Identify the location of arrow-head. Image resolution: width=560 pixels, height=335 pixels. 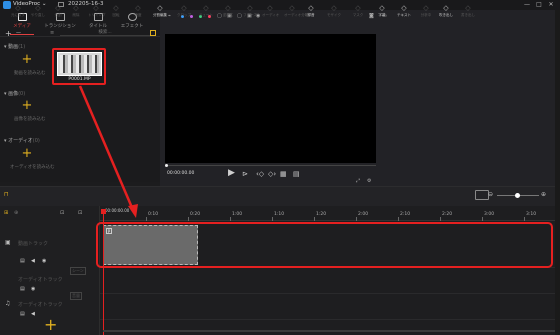
(133, 211).